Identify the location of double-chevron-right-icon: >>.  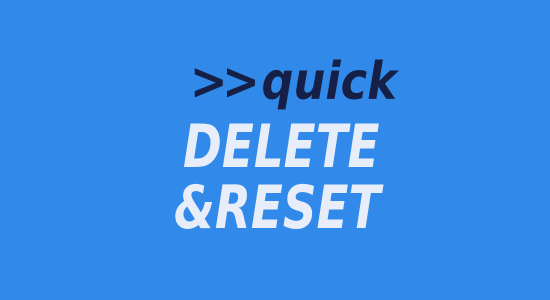
(225, 82).